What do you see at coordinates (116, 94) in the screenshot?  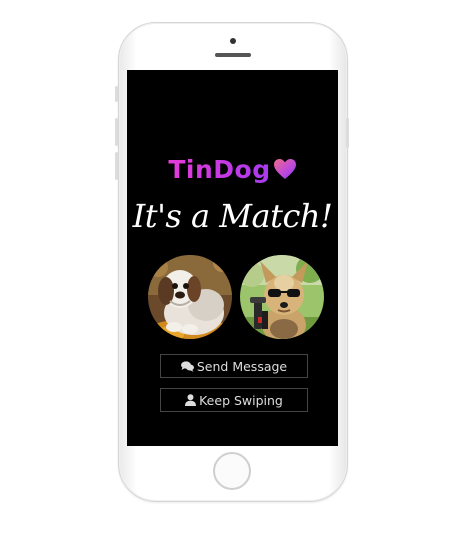 I see `phone-mute-switch` at bounding box center [116, 94].